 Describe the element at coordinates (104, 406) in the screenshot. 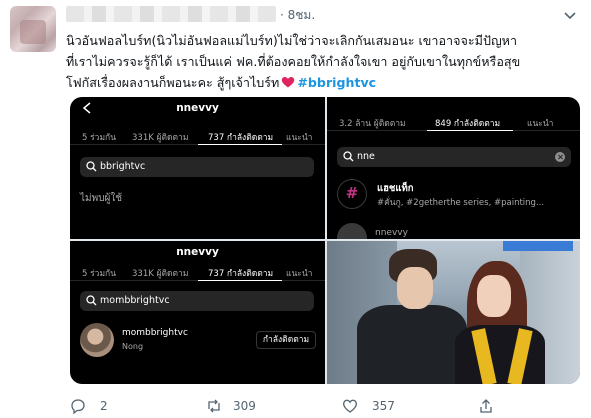

I see `reply-count: 2` at that location.